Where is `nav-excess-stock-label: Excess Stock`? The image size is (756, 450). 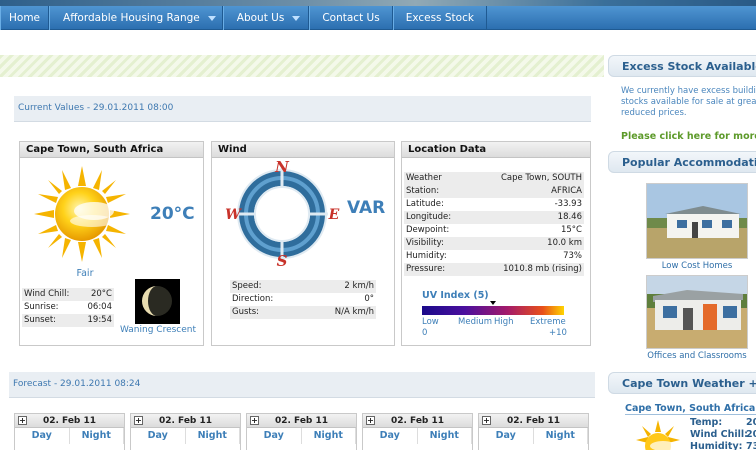
nav-excess-stock-label: Excess Stock is located at coordinates (439, 18).